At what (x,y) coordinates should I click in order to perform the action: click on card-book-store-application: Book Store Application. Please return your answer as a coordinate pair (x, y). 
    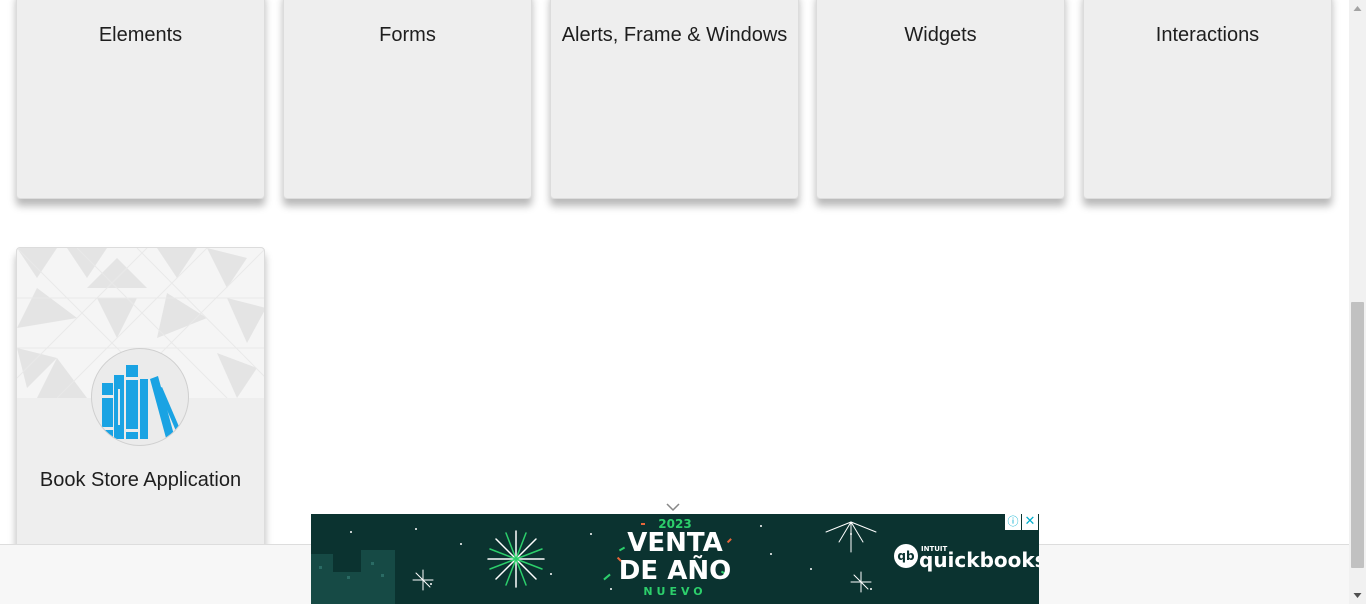
    Looking at the image, I should click on (140, 402).